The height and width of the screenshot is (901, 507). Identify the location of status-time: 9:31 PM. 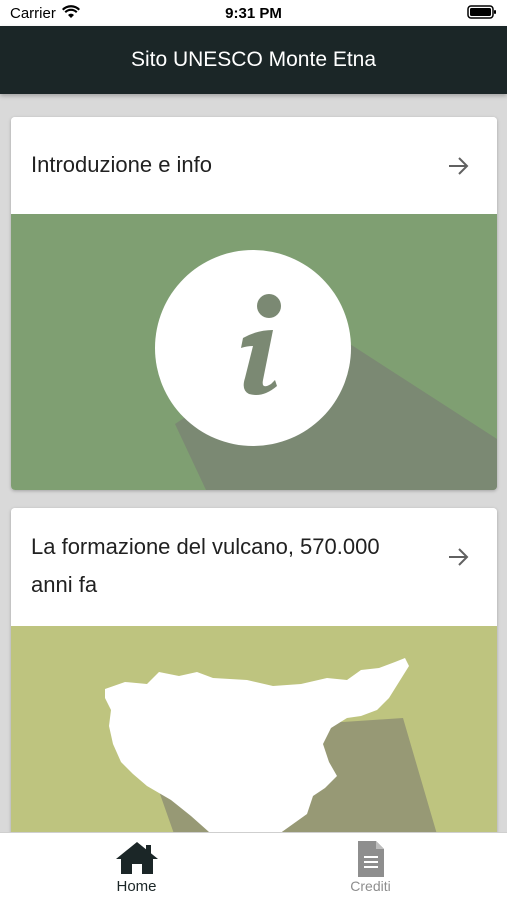
(253, 13).